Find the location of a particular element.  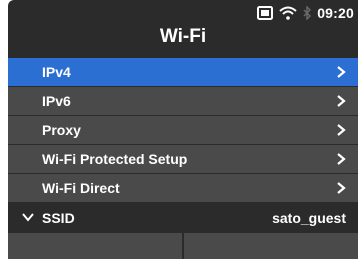

page-title: Wi-Fi is located at coordinates (183, 36).